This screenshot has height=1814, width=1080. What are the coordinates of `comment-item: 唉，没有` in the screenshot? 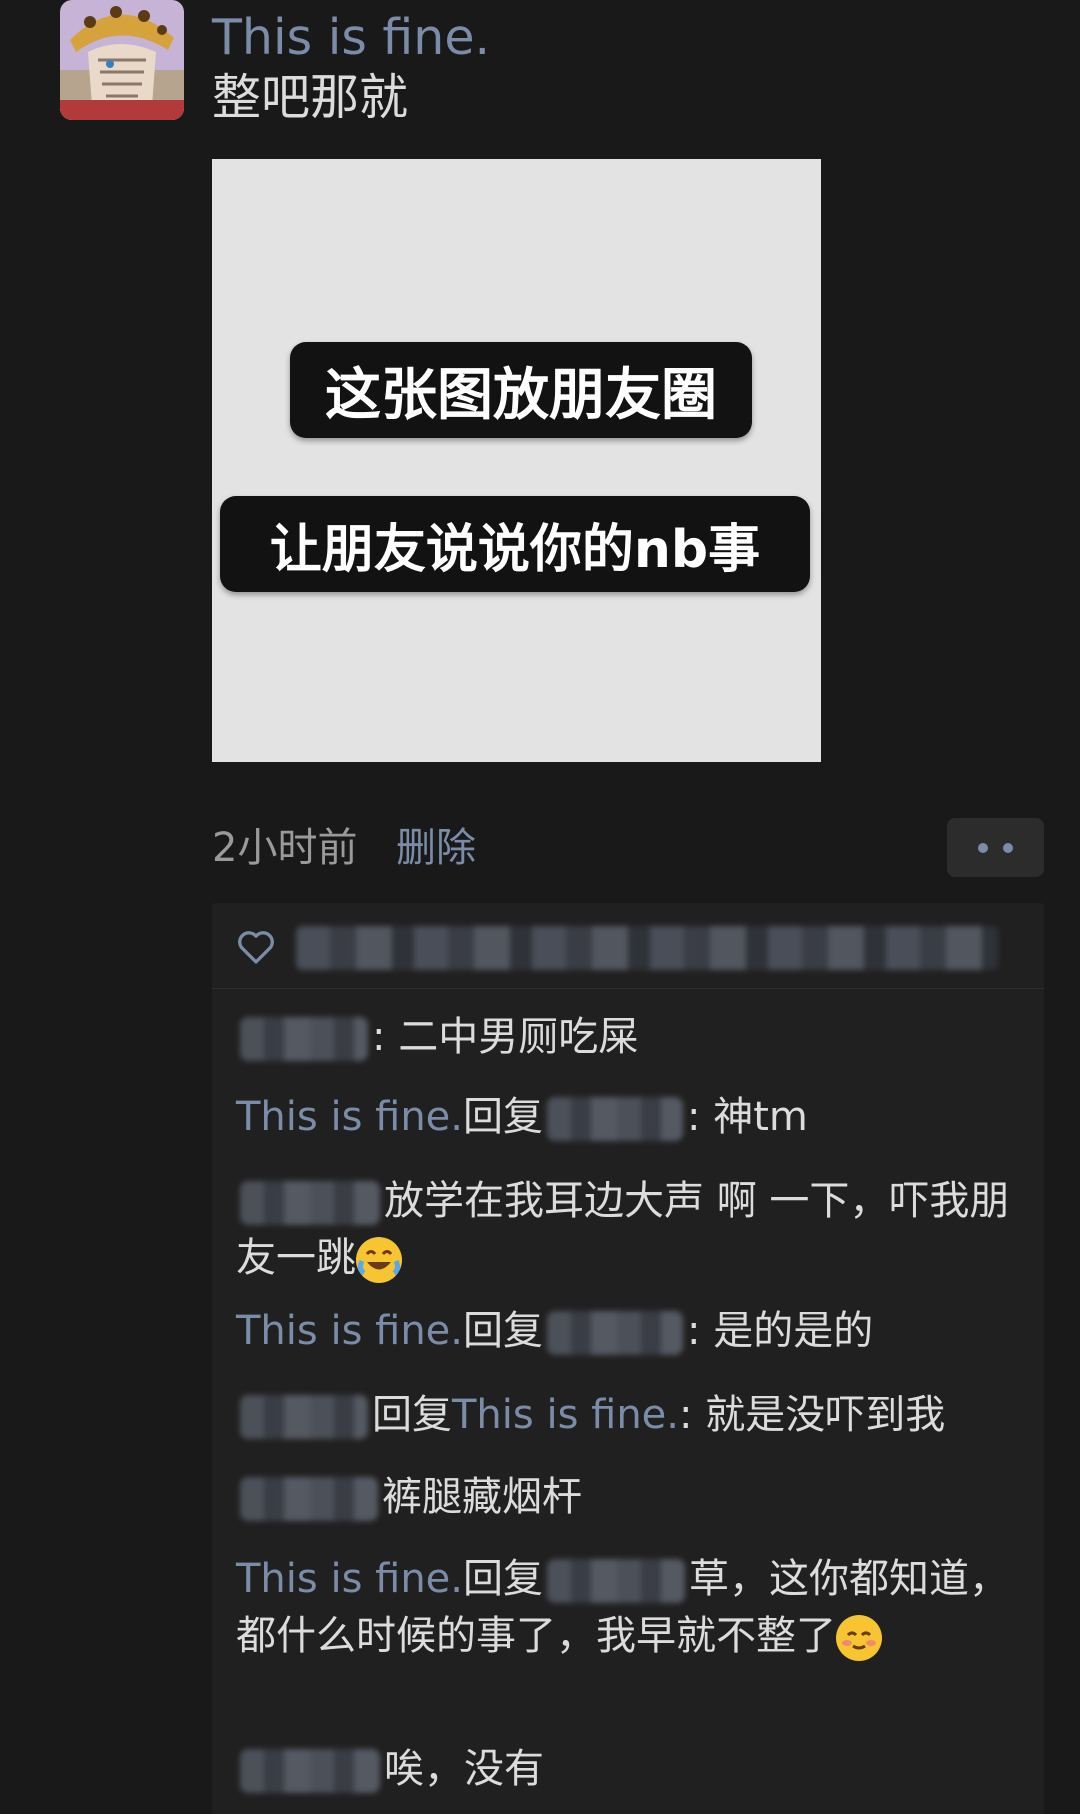 It's located at (631, 1769).